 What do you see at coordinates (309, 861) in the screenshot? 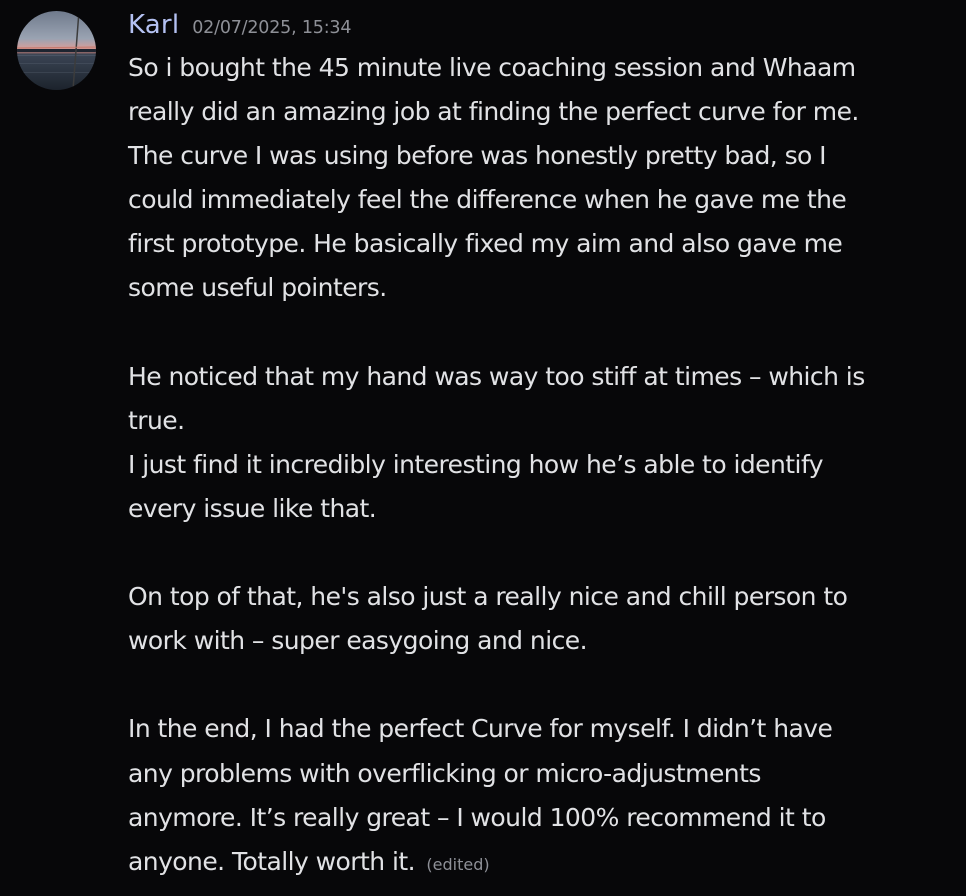
I see `message-text-line: anyone. Totally worth it. (edited)` at bounding box center [309, 861].